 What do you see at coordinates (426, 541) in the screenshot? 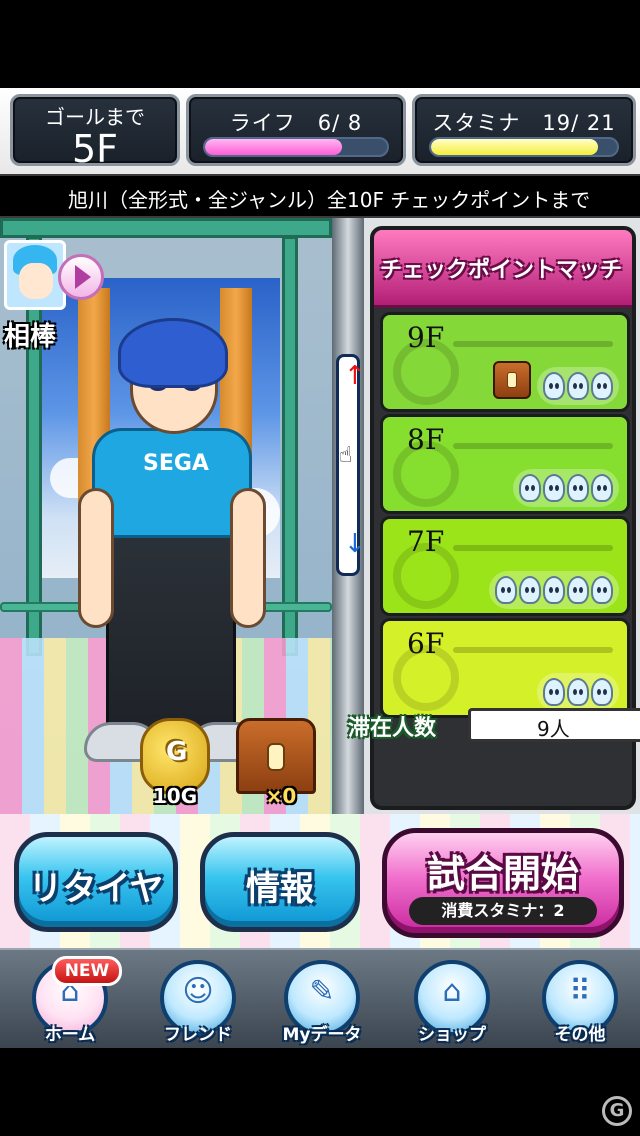
I see `floor-label: 7F` at bounding box center [426, 541].